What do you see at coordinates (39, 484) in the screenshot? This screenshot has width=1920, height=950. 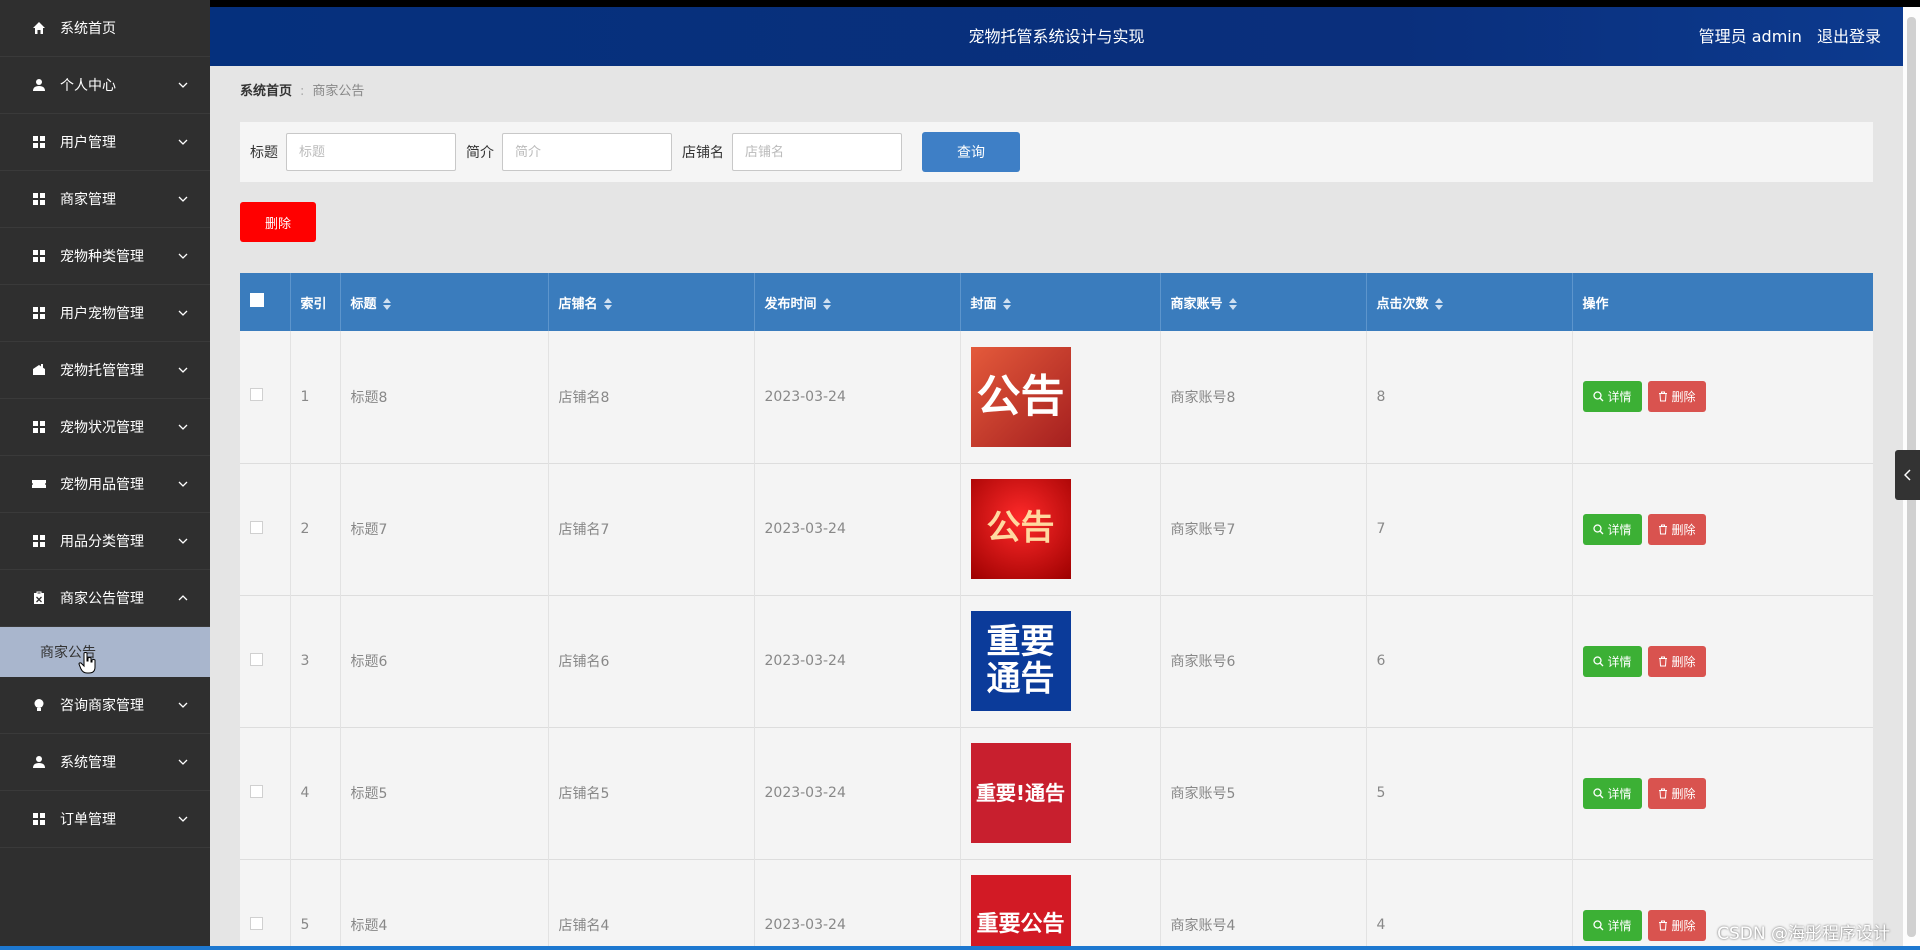 I see `ticket-icon` at bounding box center [39, 484].